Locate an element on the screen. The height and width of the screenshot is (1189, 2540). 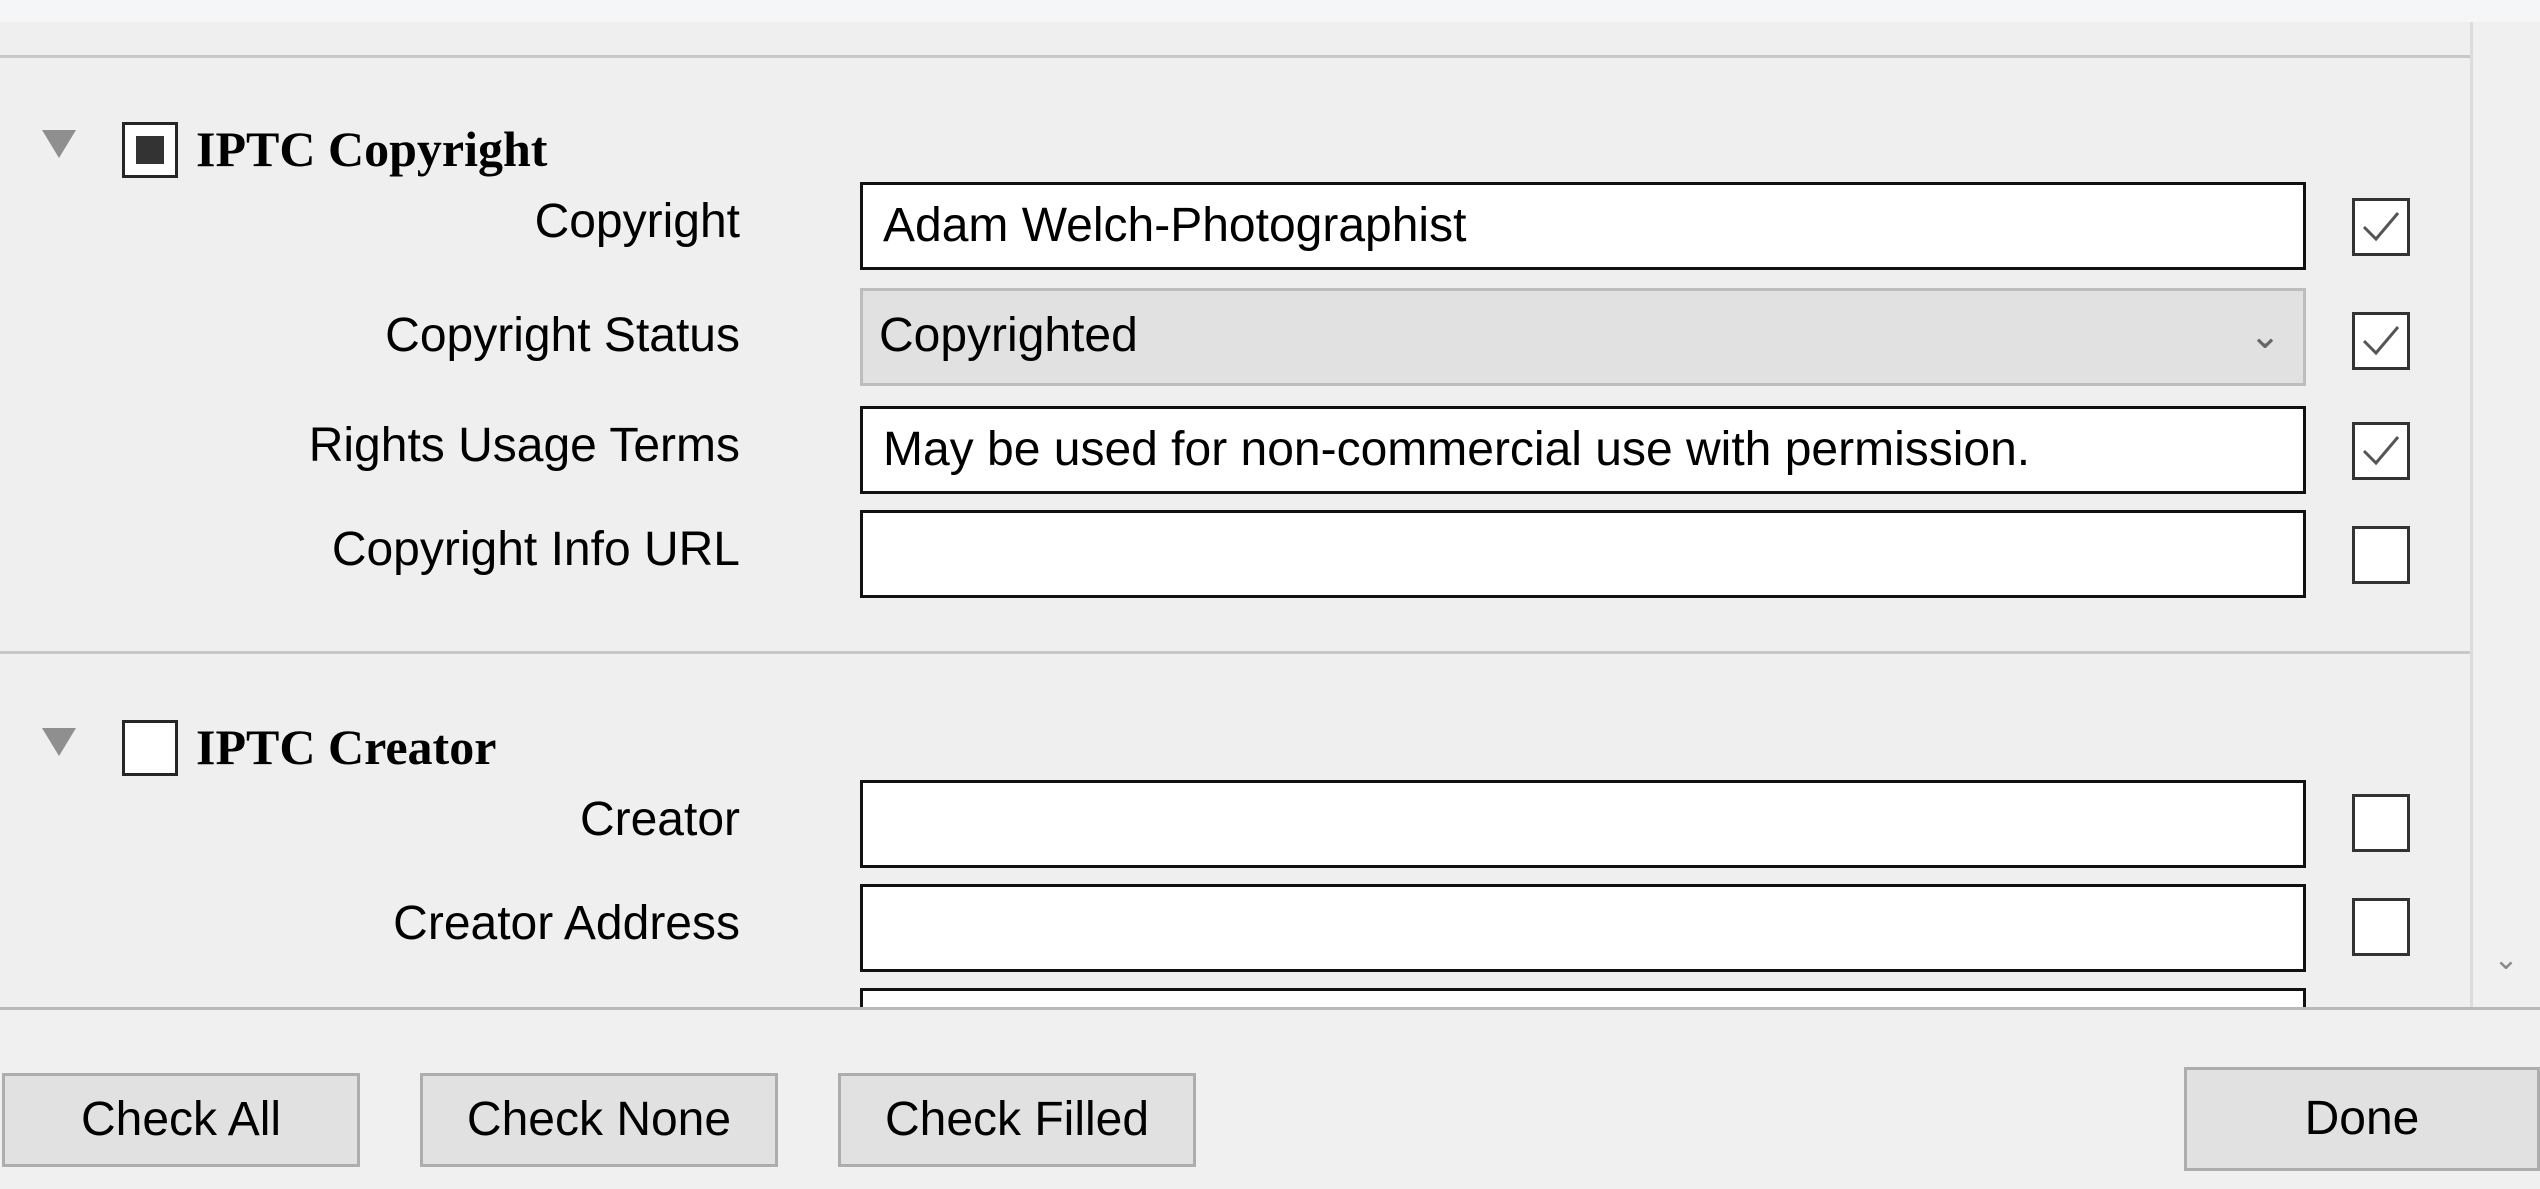
copyright-info-url-checkbox is located at coordinates (2381, 555).